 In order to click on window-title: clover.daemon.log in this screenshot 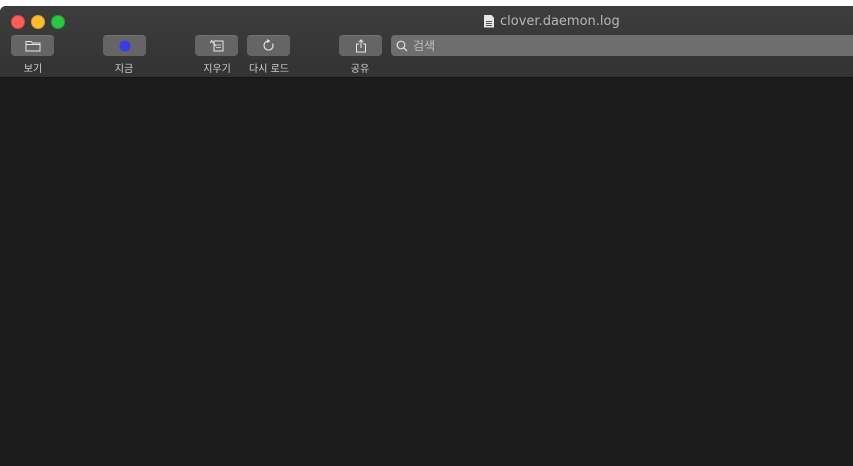, I will do `click(552, 21)`.